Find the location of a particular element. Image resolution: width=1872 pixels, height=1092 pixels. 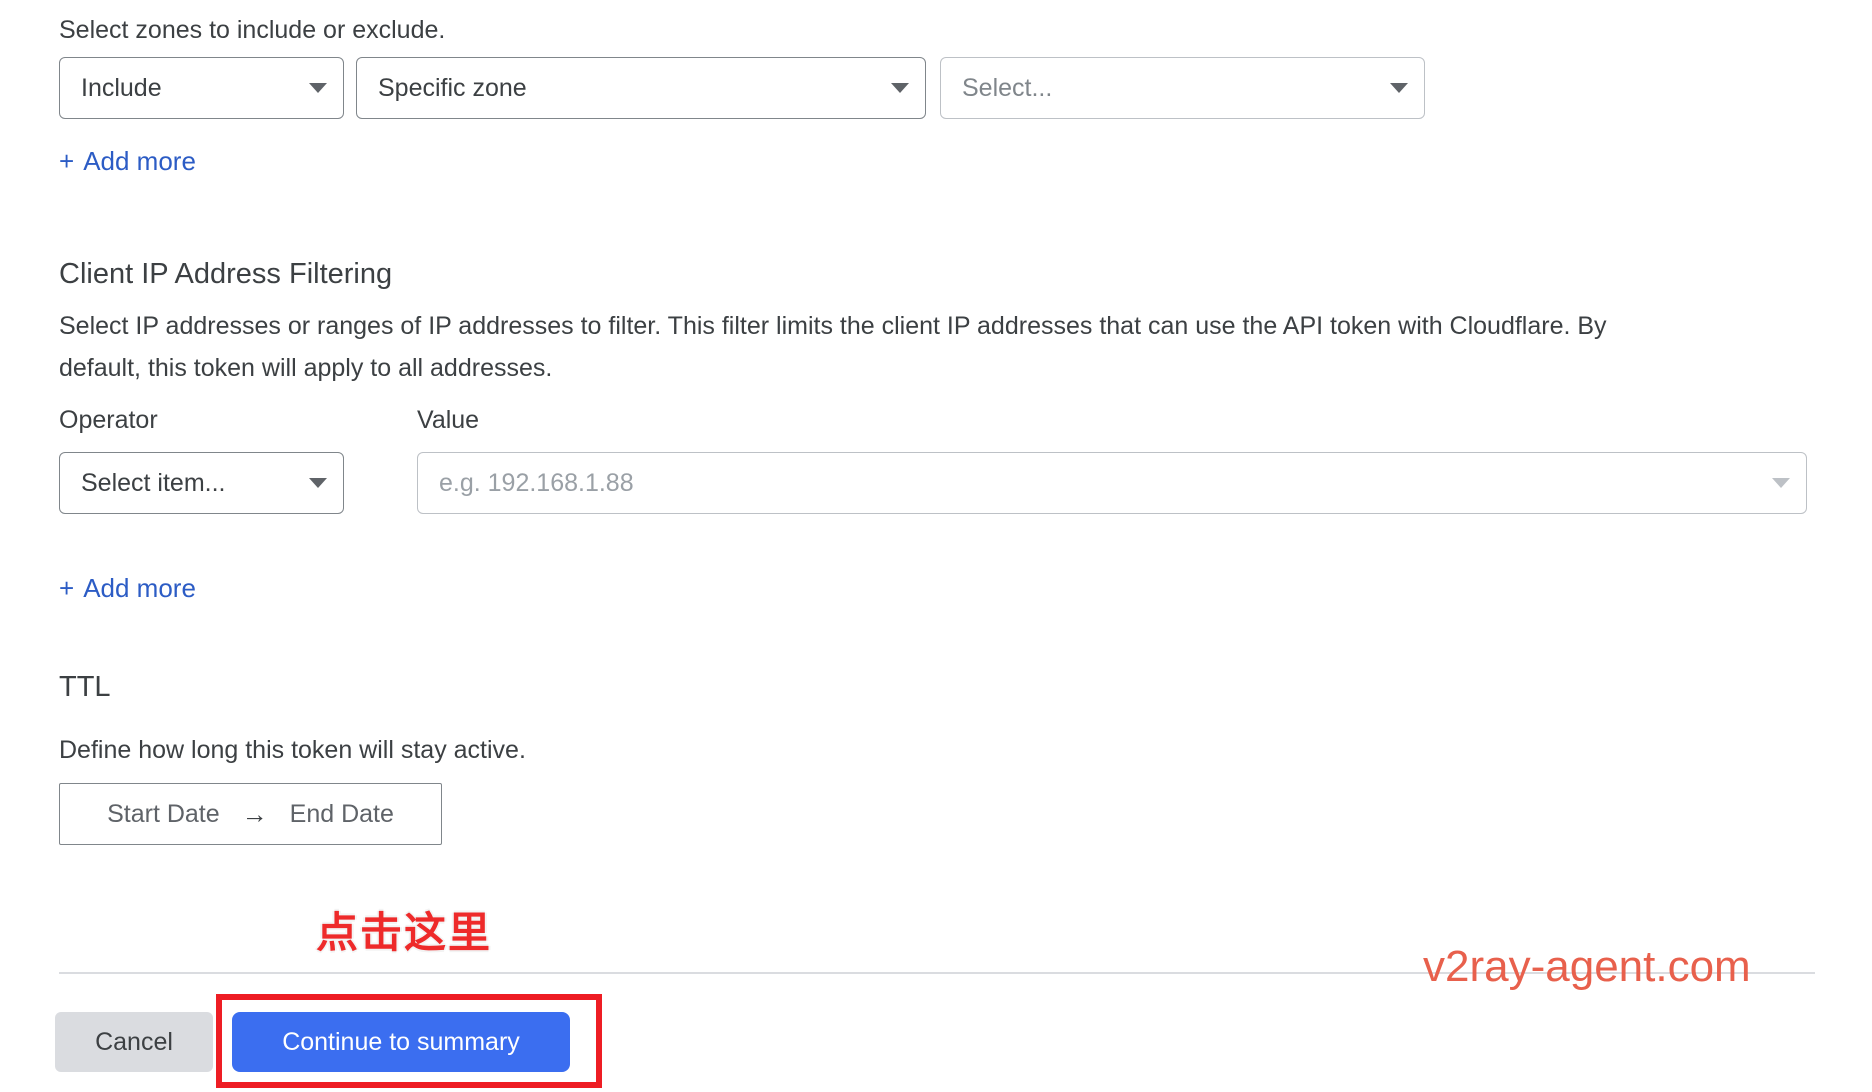

ttl-end-date: End Date is located at coordinates (342, 814).